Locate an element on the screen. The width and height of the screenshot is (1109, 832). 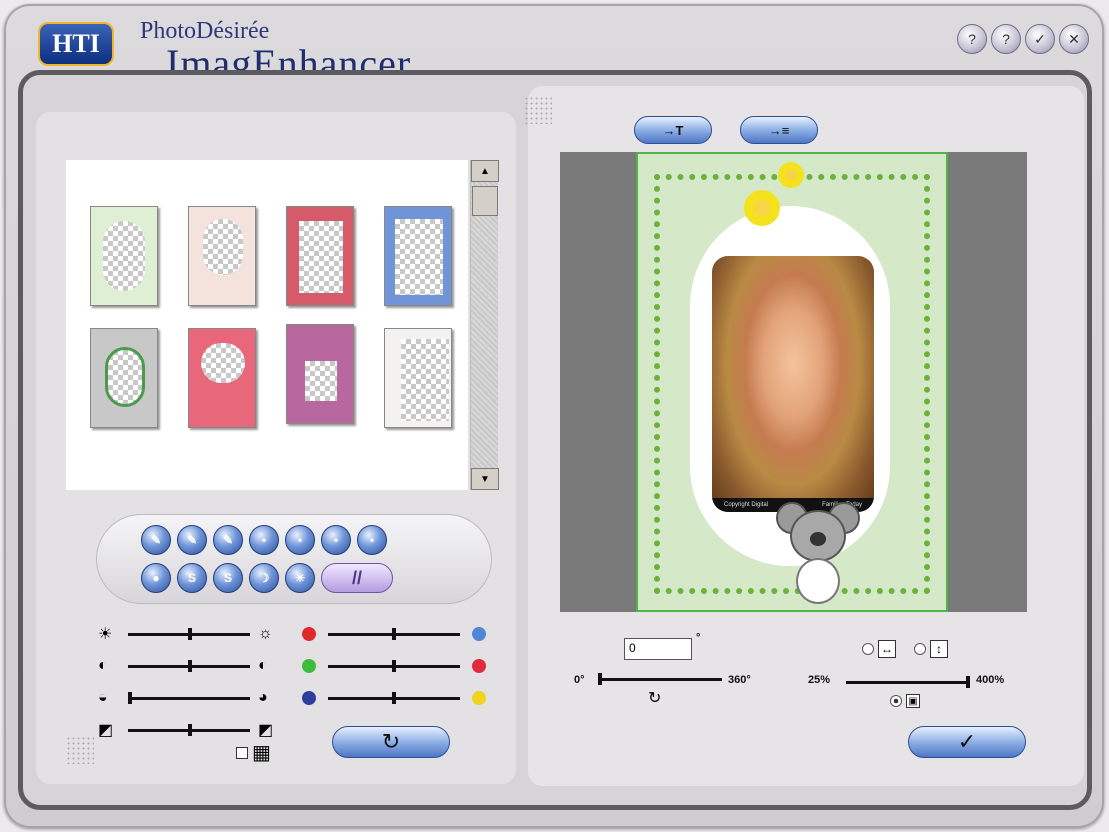
clear-tool-button: // is located at coordinates (357, 578).